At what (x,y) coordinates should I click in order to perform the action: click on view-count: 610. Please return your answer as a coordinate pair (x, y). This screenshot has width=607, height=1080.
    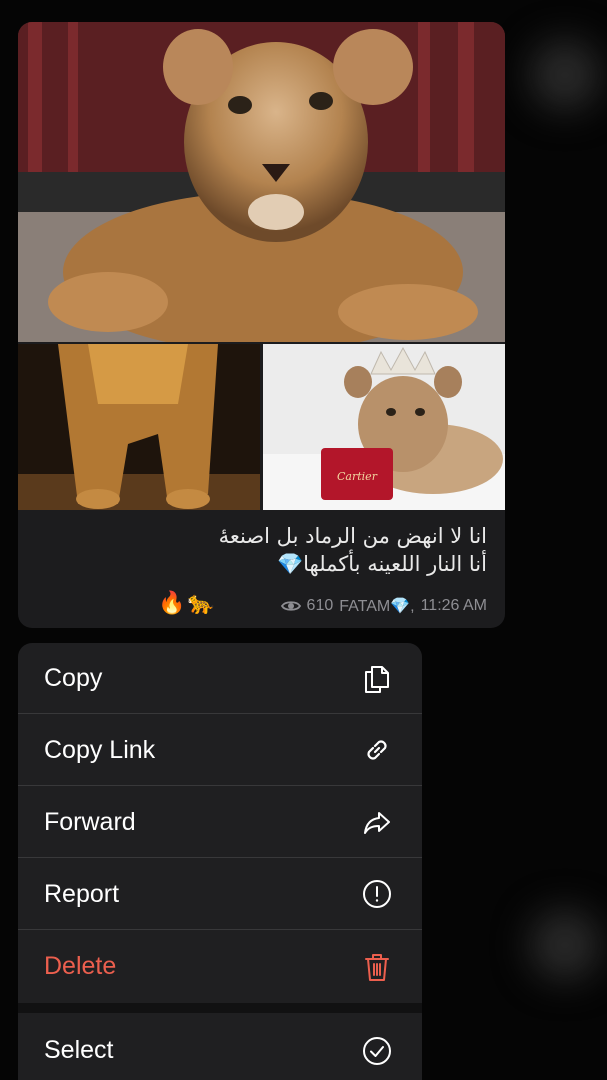
    Looking at the image, I should click on (320, 605).